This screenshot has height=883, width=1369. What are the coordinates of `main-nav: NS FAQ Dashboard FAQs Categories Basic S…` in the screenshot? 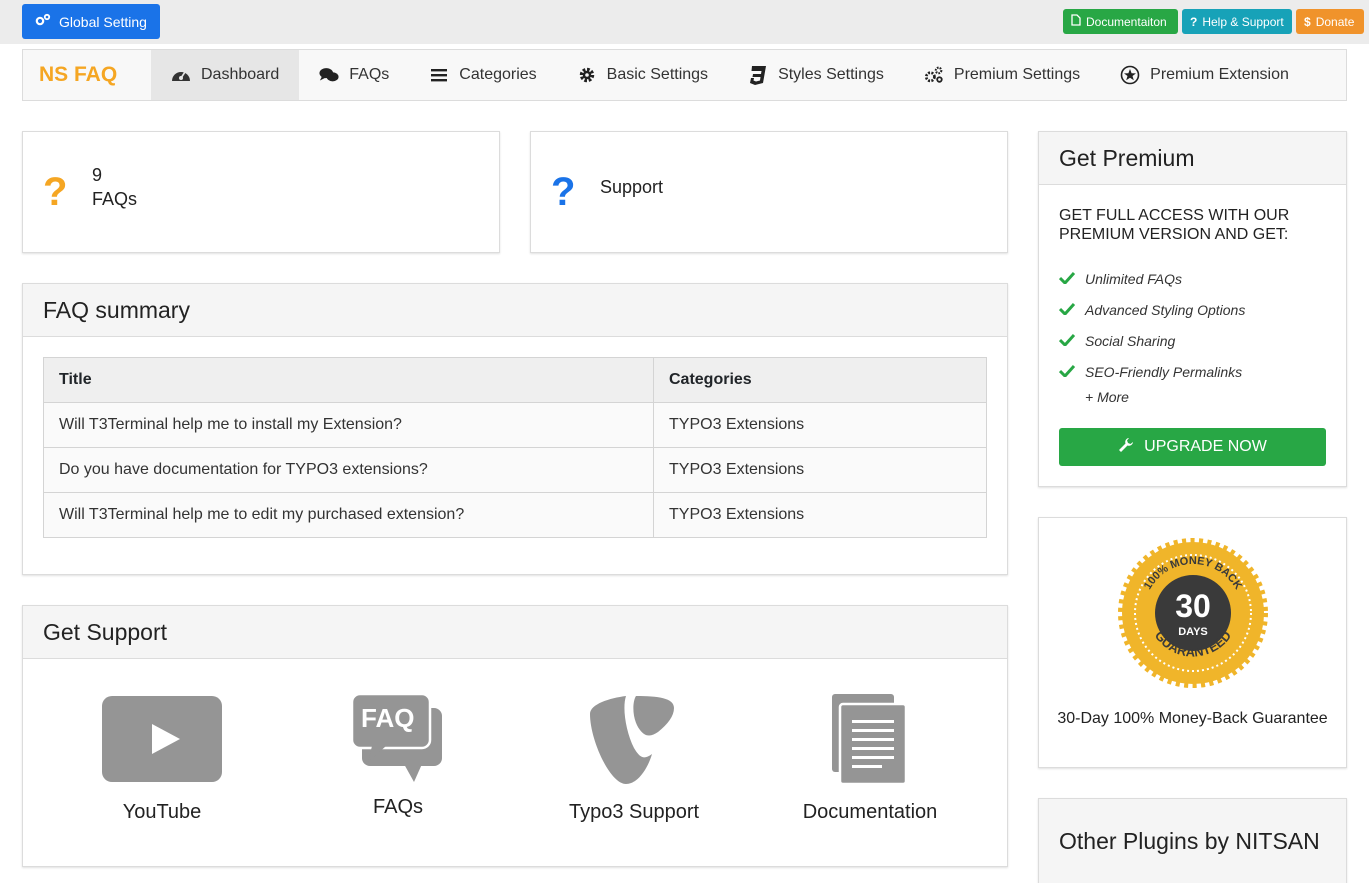 It's located at (684, 75).